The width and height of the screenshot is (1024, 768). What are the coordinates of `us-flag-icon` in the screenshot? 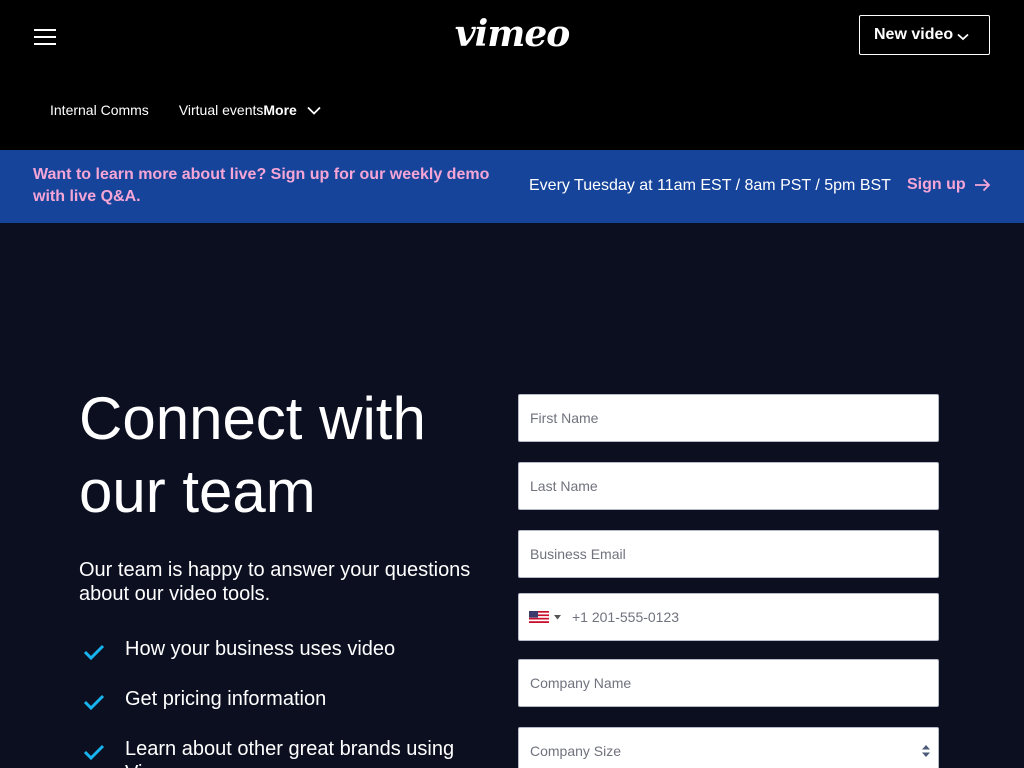 It's located at (539, 617).